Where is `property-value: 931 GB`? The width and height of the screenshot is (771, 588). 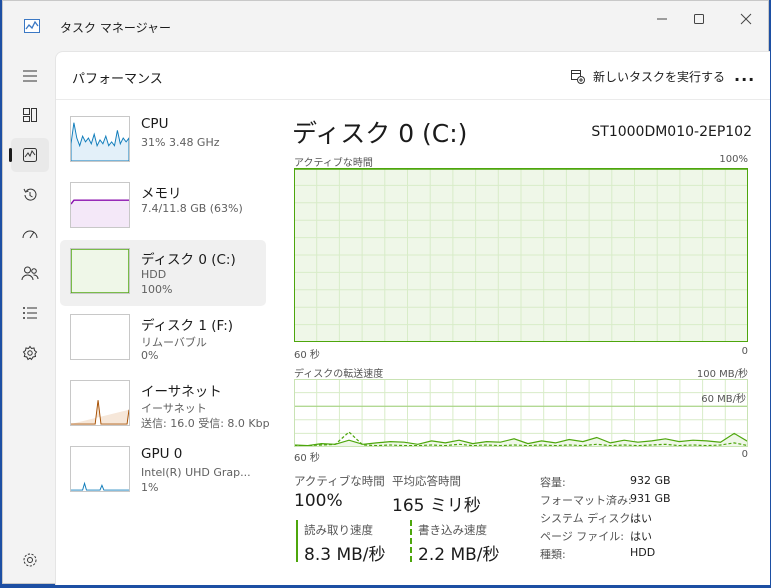 property-value: 931 GB is located at coordinates (650, 498).